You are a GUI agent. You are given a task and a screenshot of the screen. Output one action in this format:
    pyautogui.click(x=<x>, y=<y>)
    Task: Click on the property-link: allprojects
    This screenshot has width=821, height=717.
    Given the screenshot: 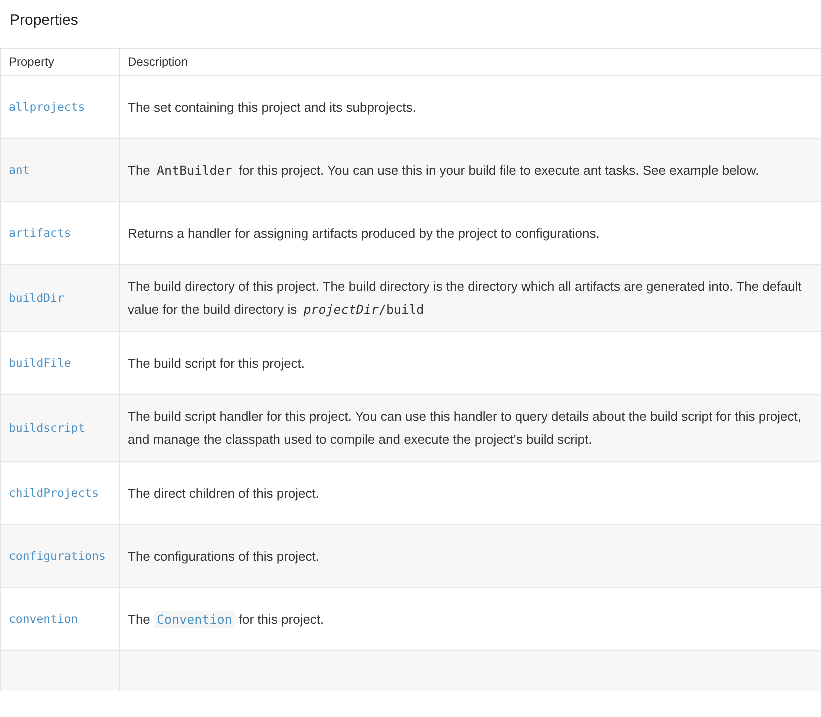 What is the action you would take?
    pyautogui.click(x=47, y=107)
    